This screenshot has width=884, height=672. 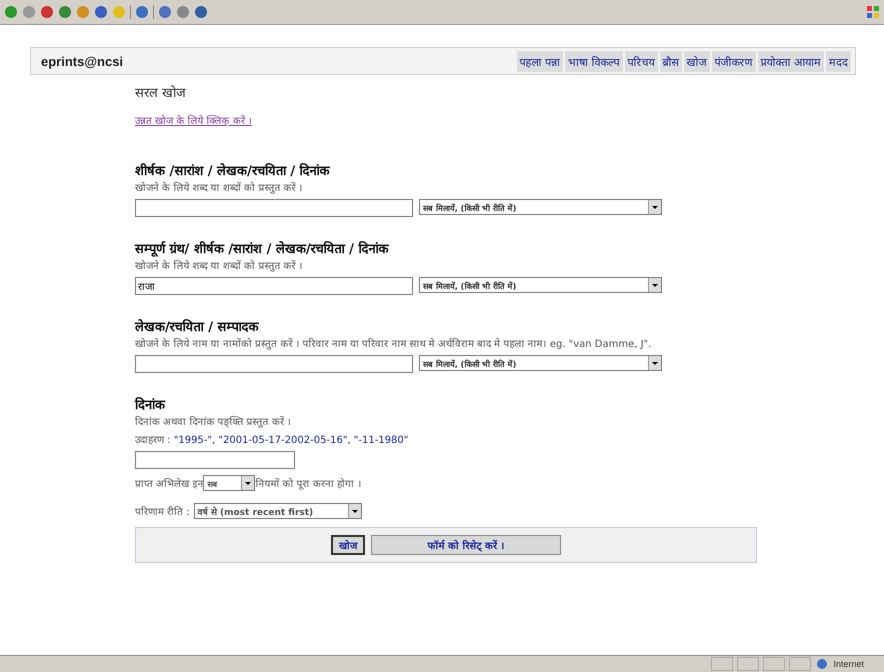 What do you see at coordinates (197, 326) in the screenshot?
I see `section-heading: लेखक/रचयिता / सम्पादक` at bounding box center [197, 326].